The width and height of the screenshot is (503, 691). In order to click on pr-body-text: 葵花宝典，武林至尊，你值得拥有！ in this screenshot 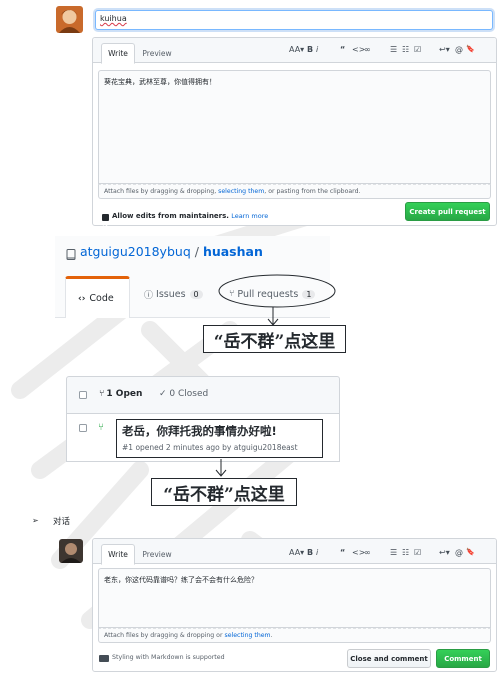, I will do `click(160, 82)`.